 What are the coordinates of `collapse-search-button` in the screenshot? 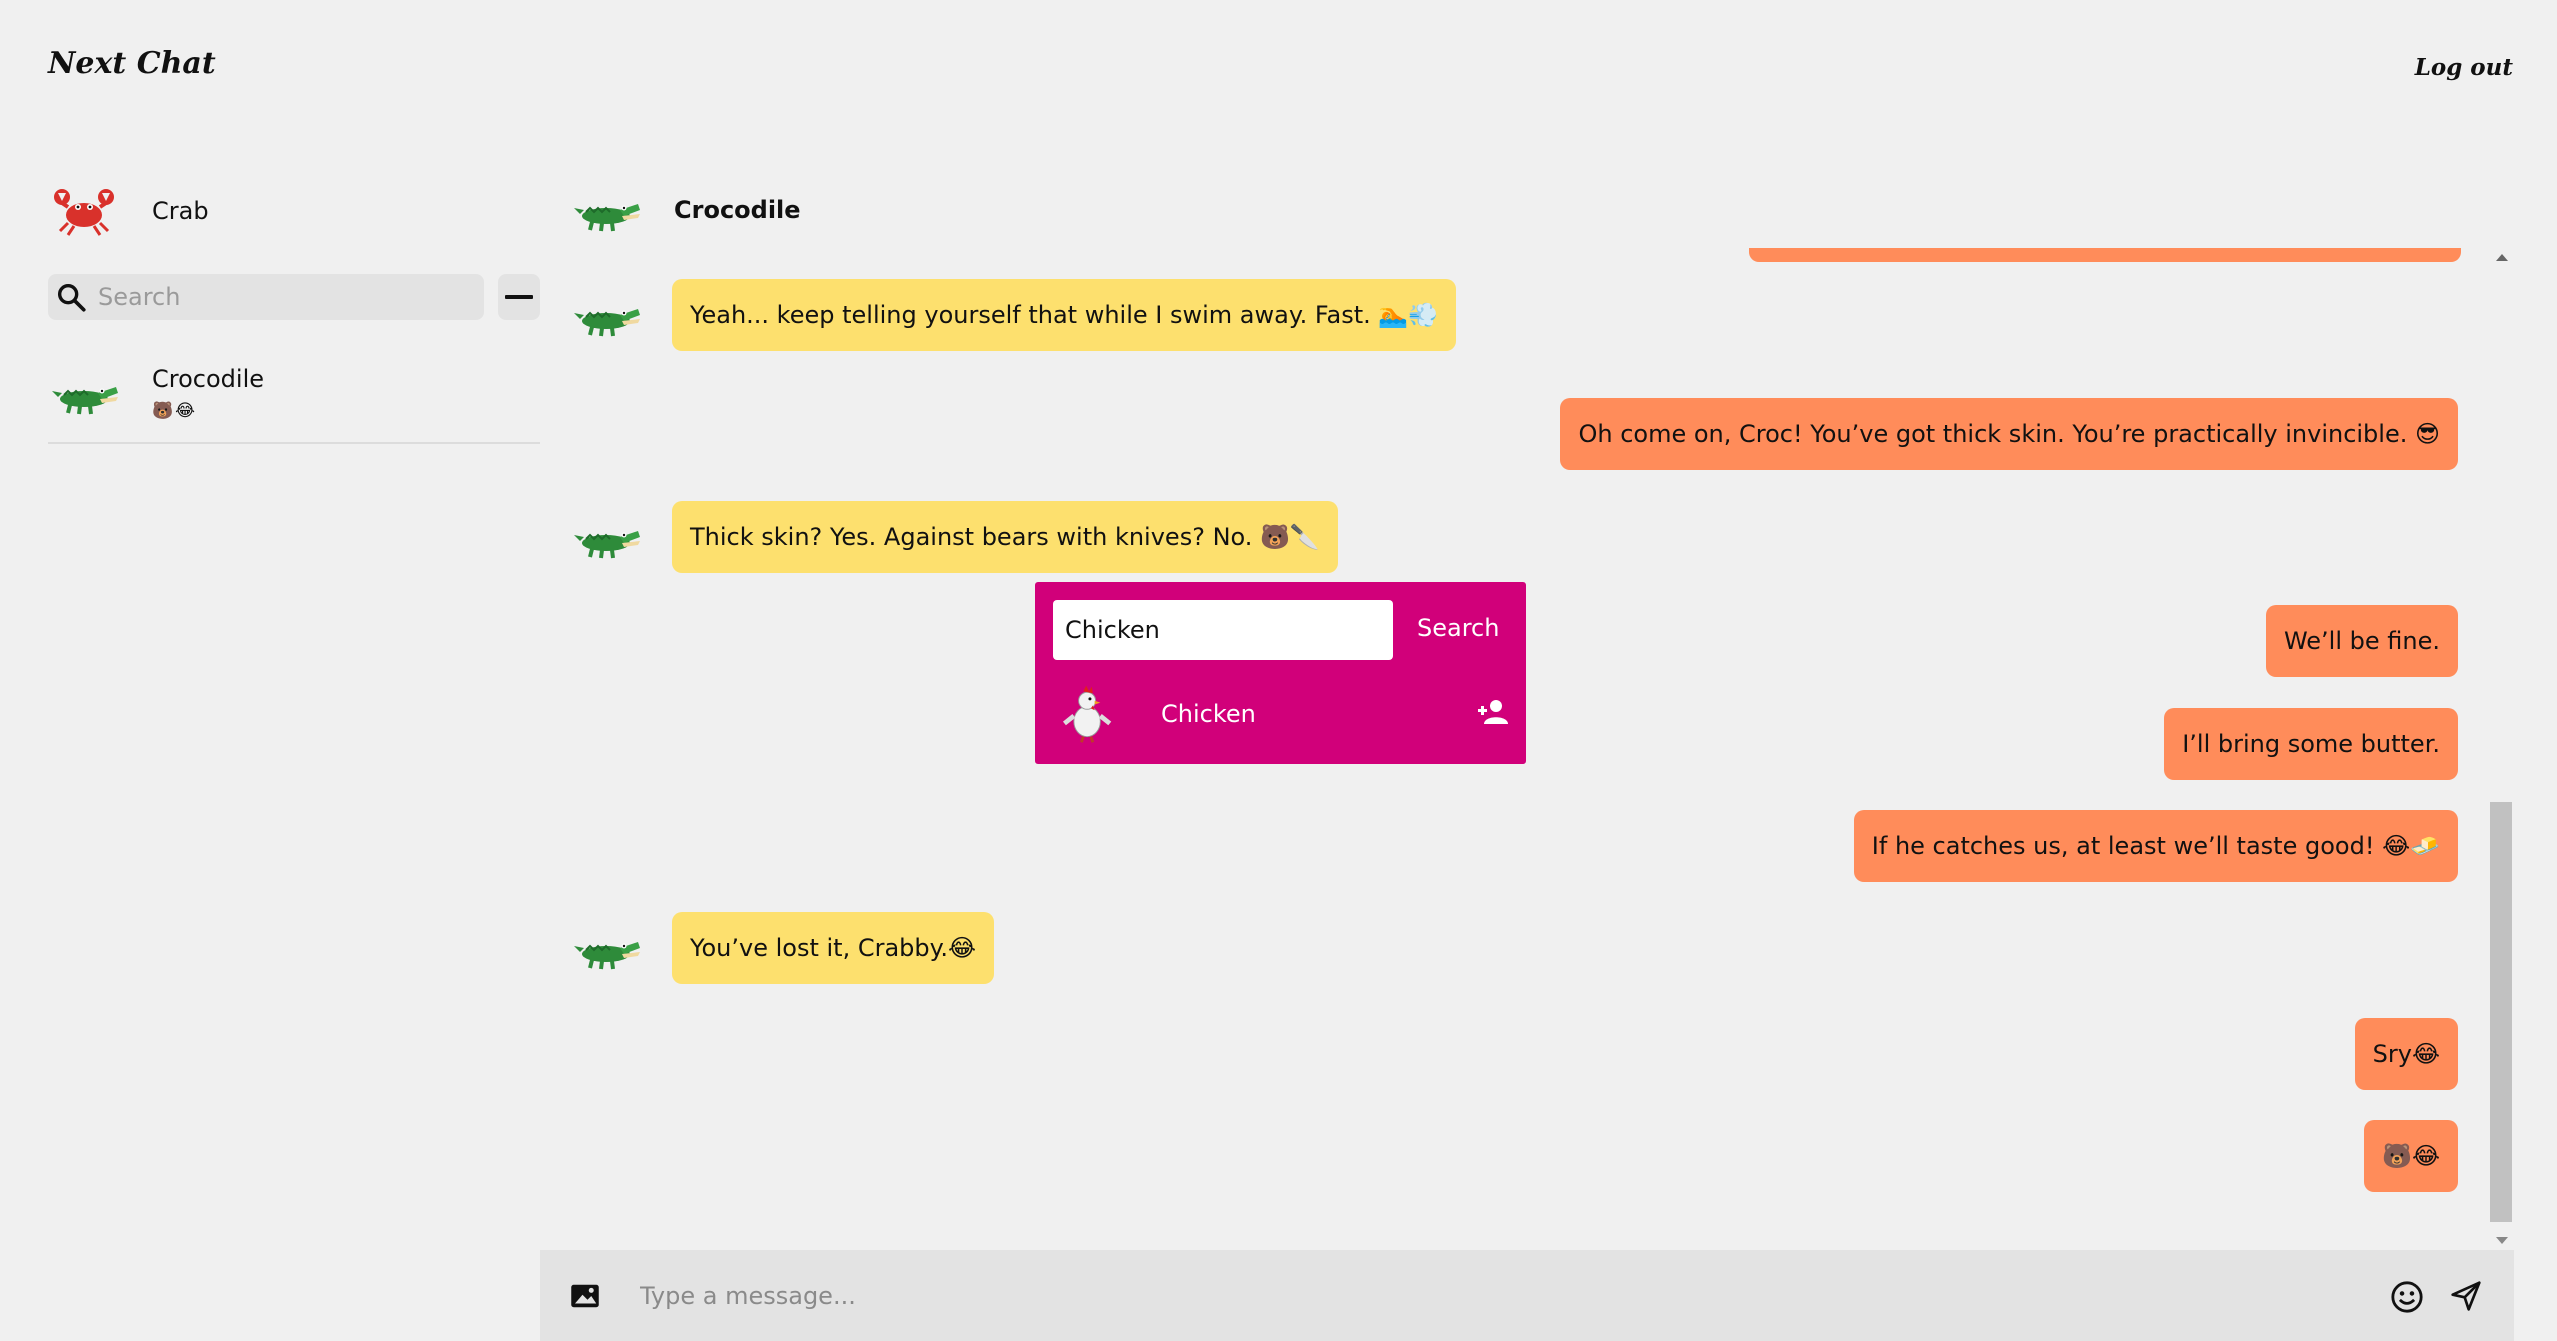 It's located at (519, 297).